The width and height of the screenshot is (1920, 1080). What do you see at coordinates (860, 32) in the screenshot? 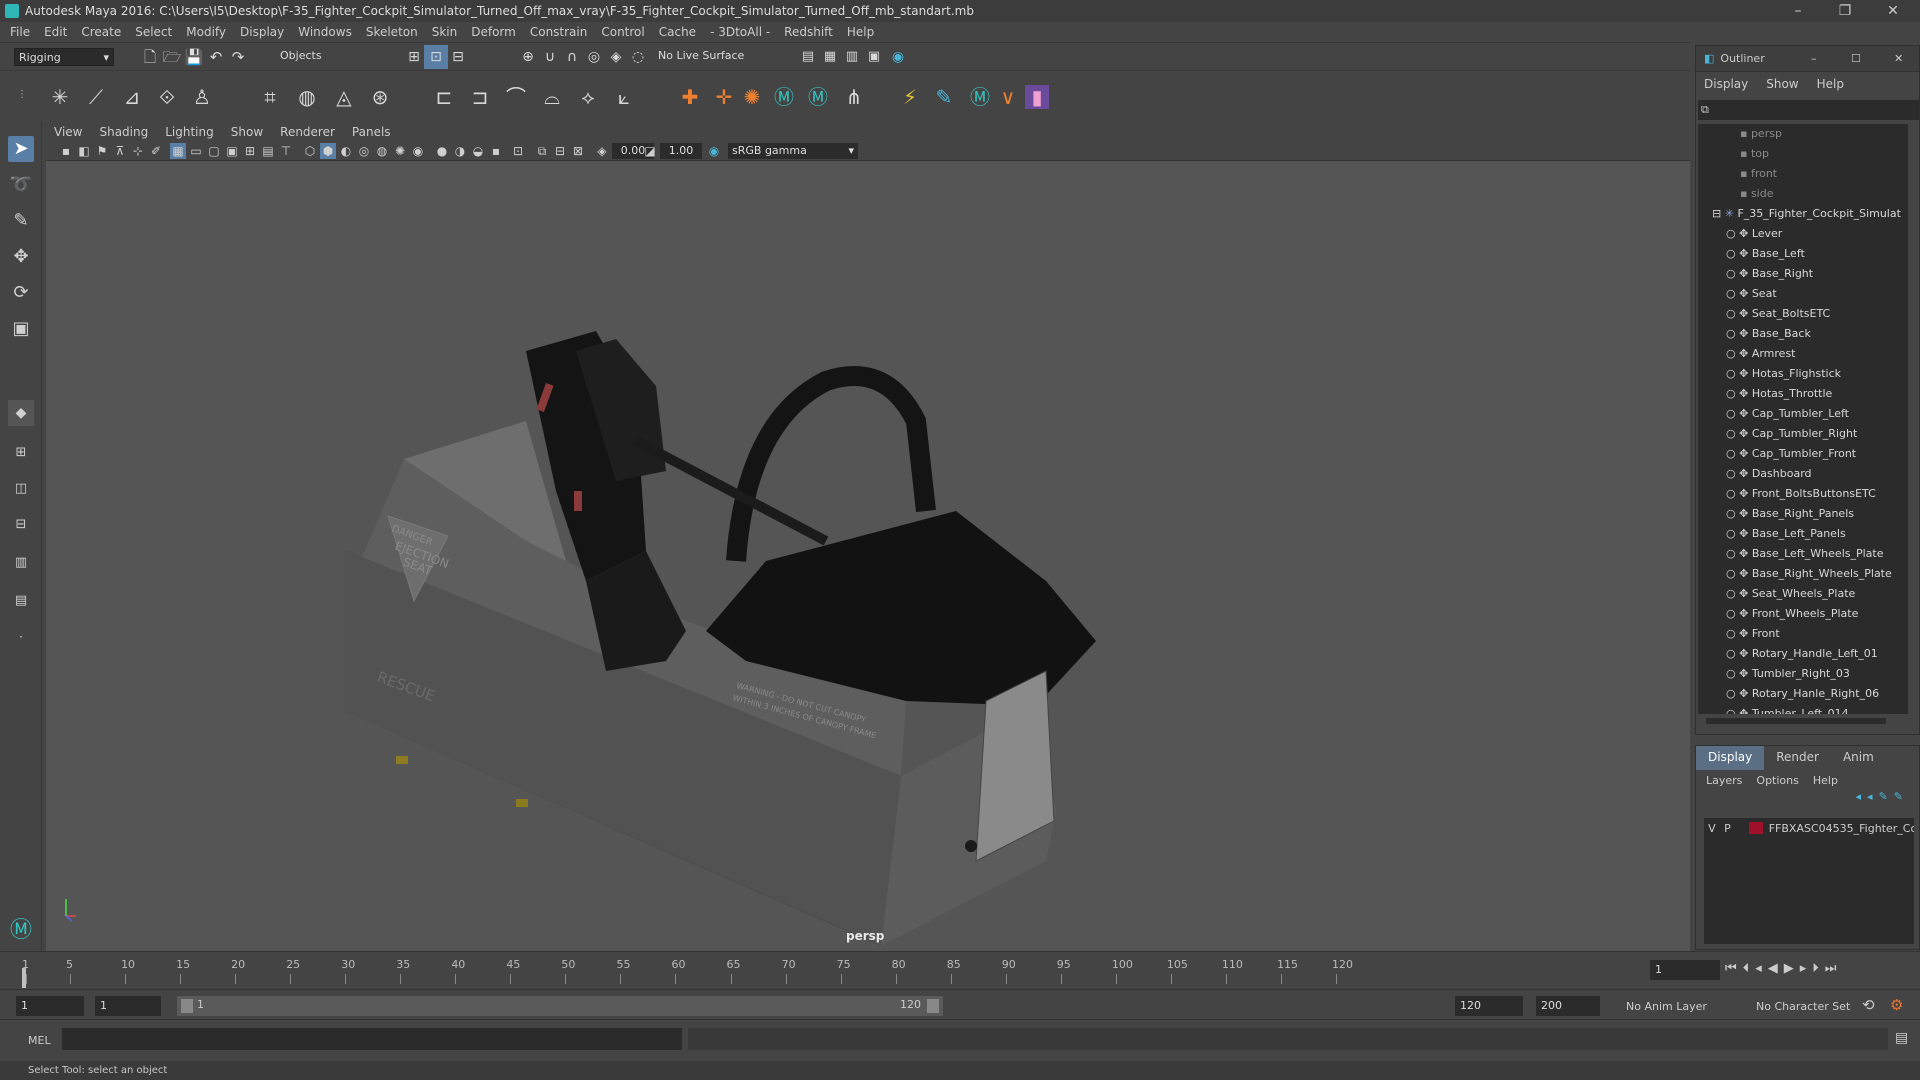
I see `menu-help: Help` at bounding box center [860, 32].